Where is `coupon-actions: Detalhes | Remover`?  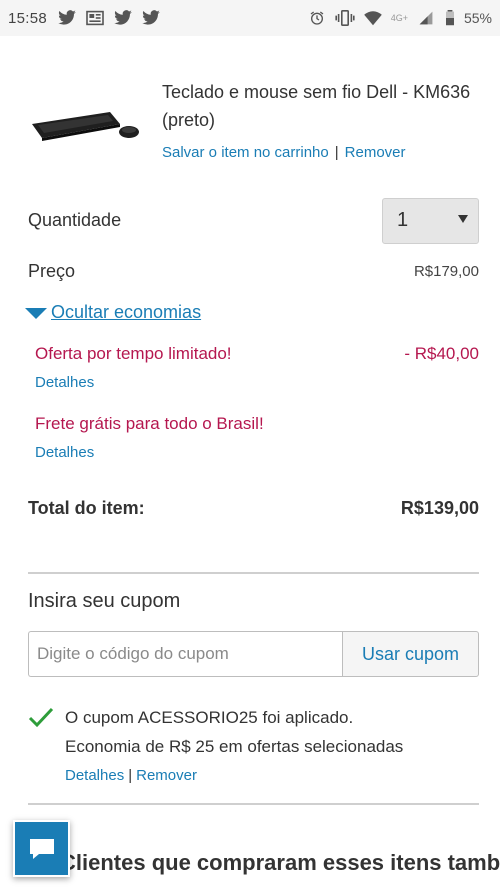 coupon-actions: Detalhes | Remover is located at coordinates (131, 775).